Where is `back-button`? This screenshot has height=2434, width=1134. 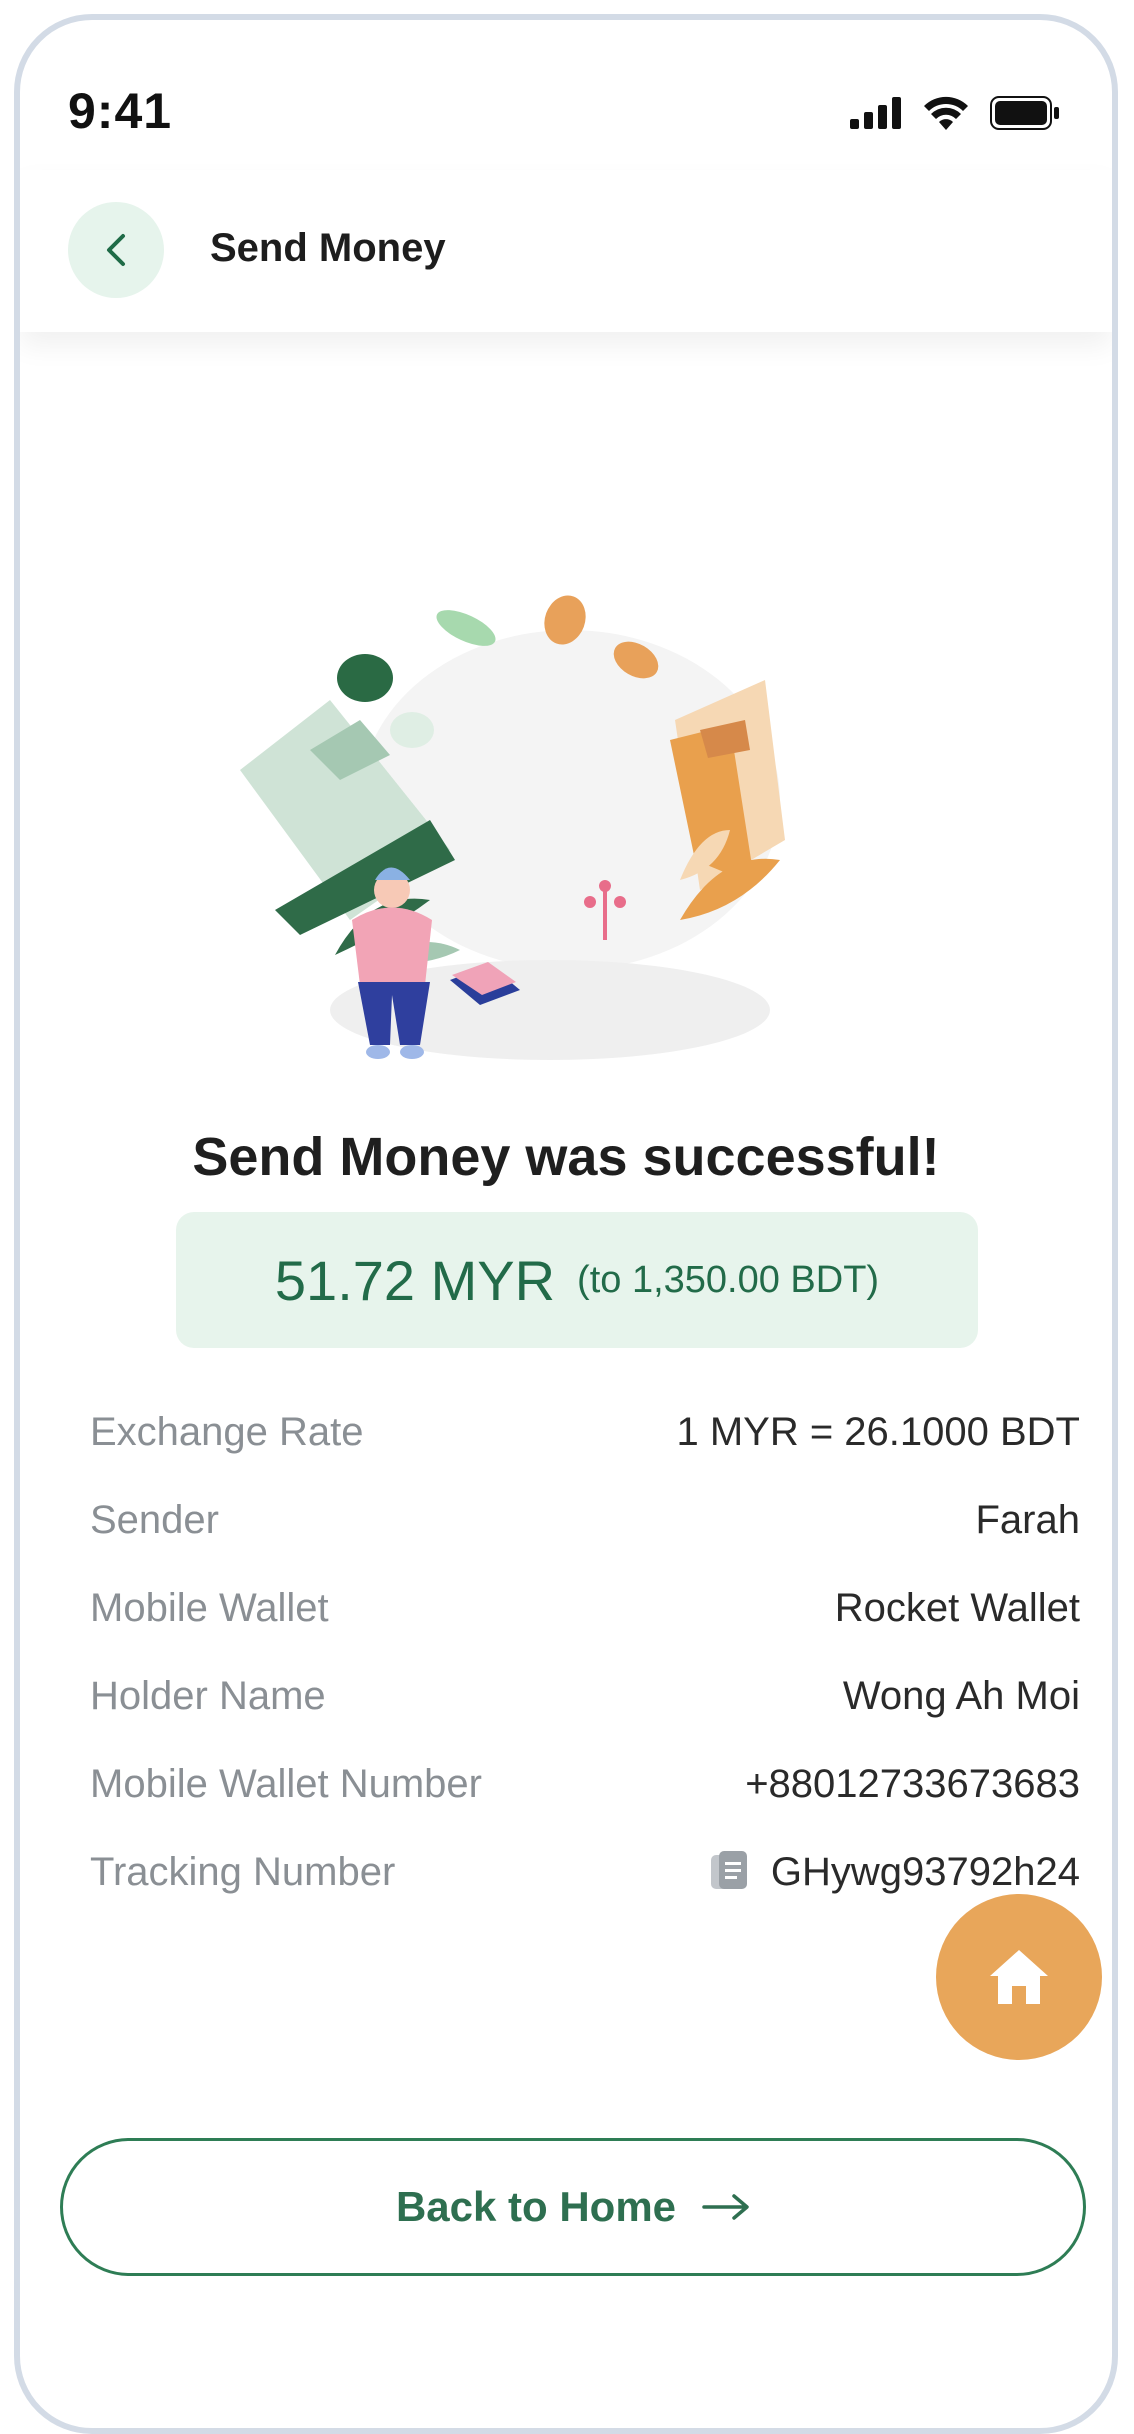
back-button is located at coordinates (116, 250).